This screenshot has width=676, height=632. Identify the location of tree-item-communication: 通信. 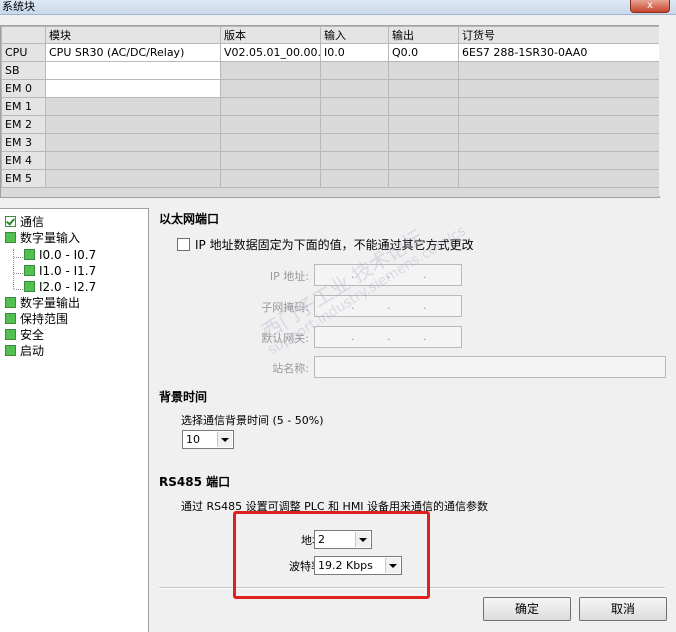
(24, 222).